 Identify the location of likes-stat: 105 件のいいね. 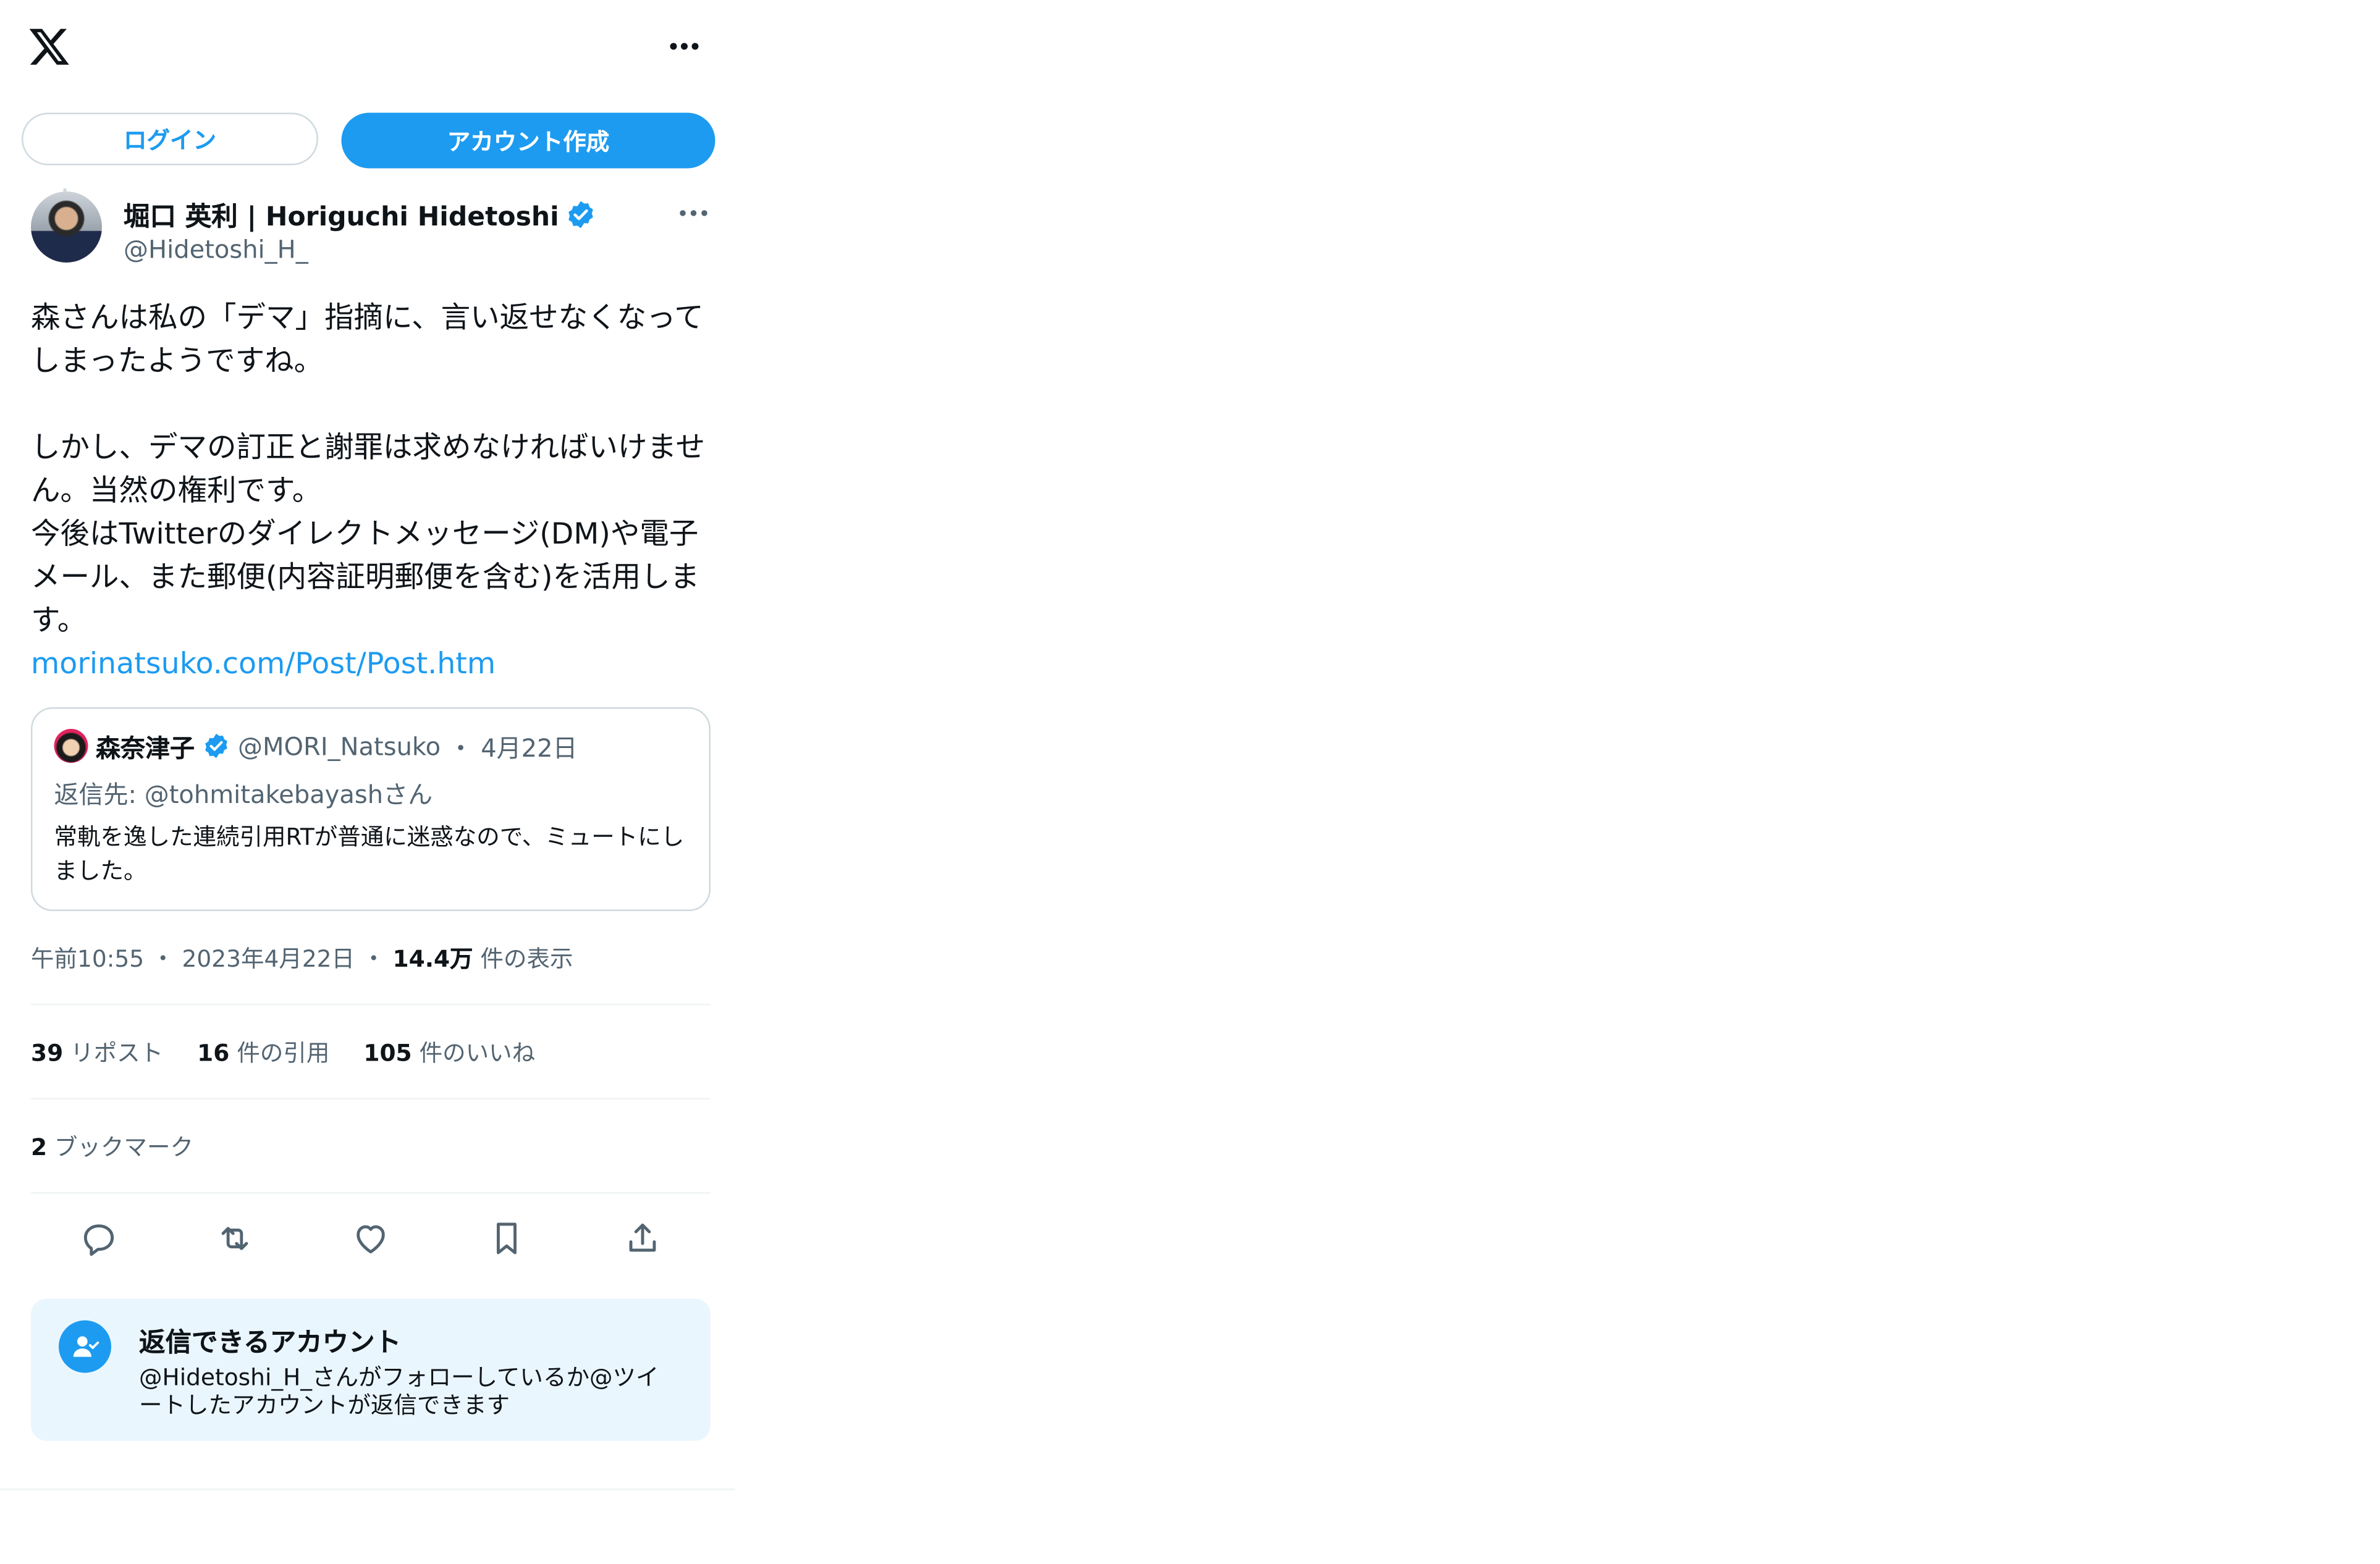
(449, 1051).